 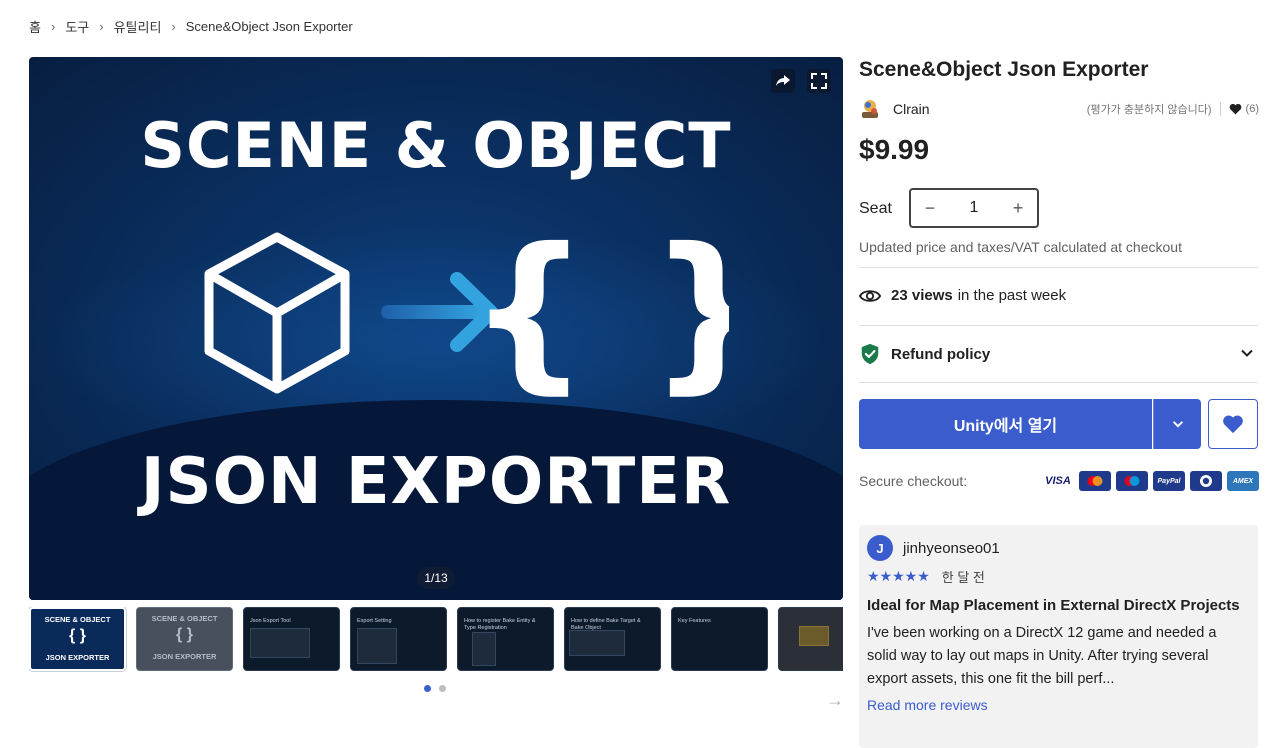 What do you see at coordinates (1058, 548) in the screenshot?
I see `review-header: J jinhyeonseo01` at bounding box center [1058, 548].